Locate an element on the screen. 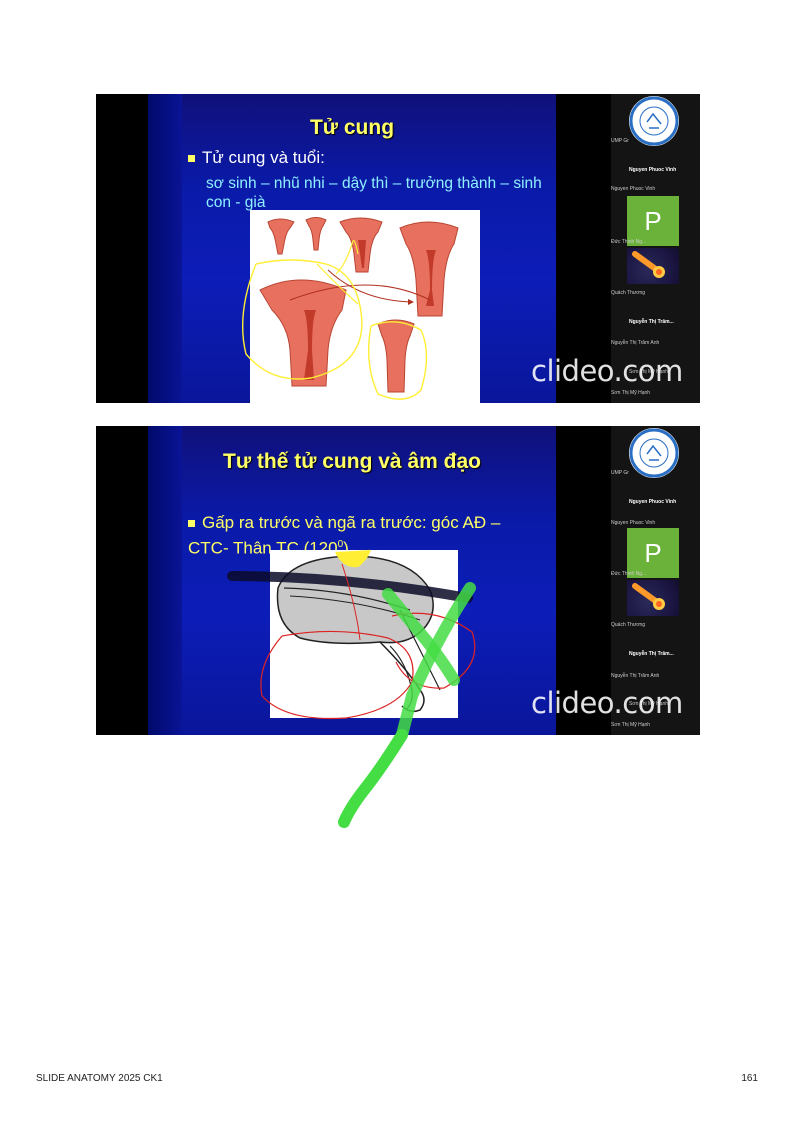 Image resolution: width=794 pixels, height=1122 pixels. slide-title: Tư thế tử cung và âm đạo is located at coordinates (352, 461).